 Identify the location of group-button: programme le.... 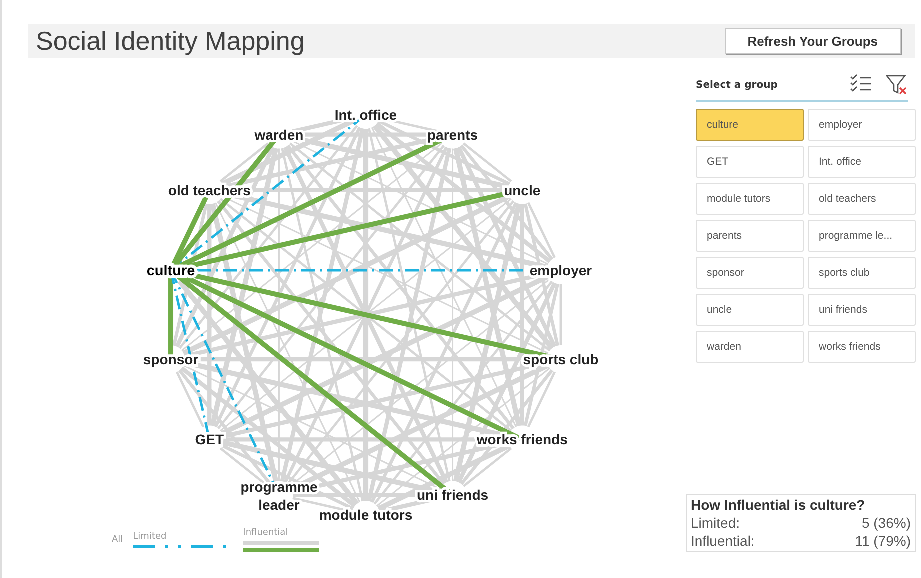
(862, 236).